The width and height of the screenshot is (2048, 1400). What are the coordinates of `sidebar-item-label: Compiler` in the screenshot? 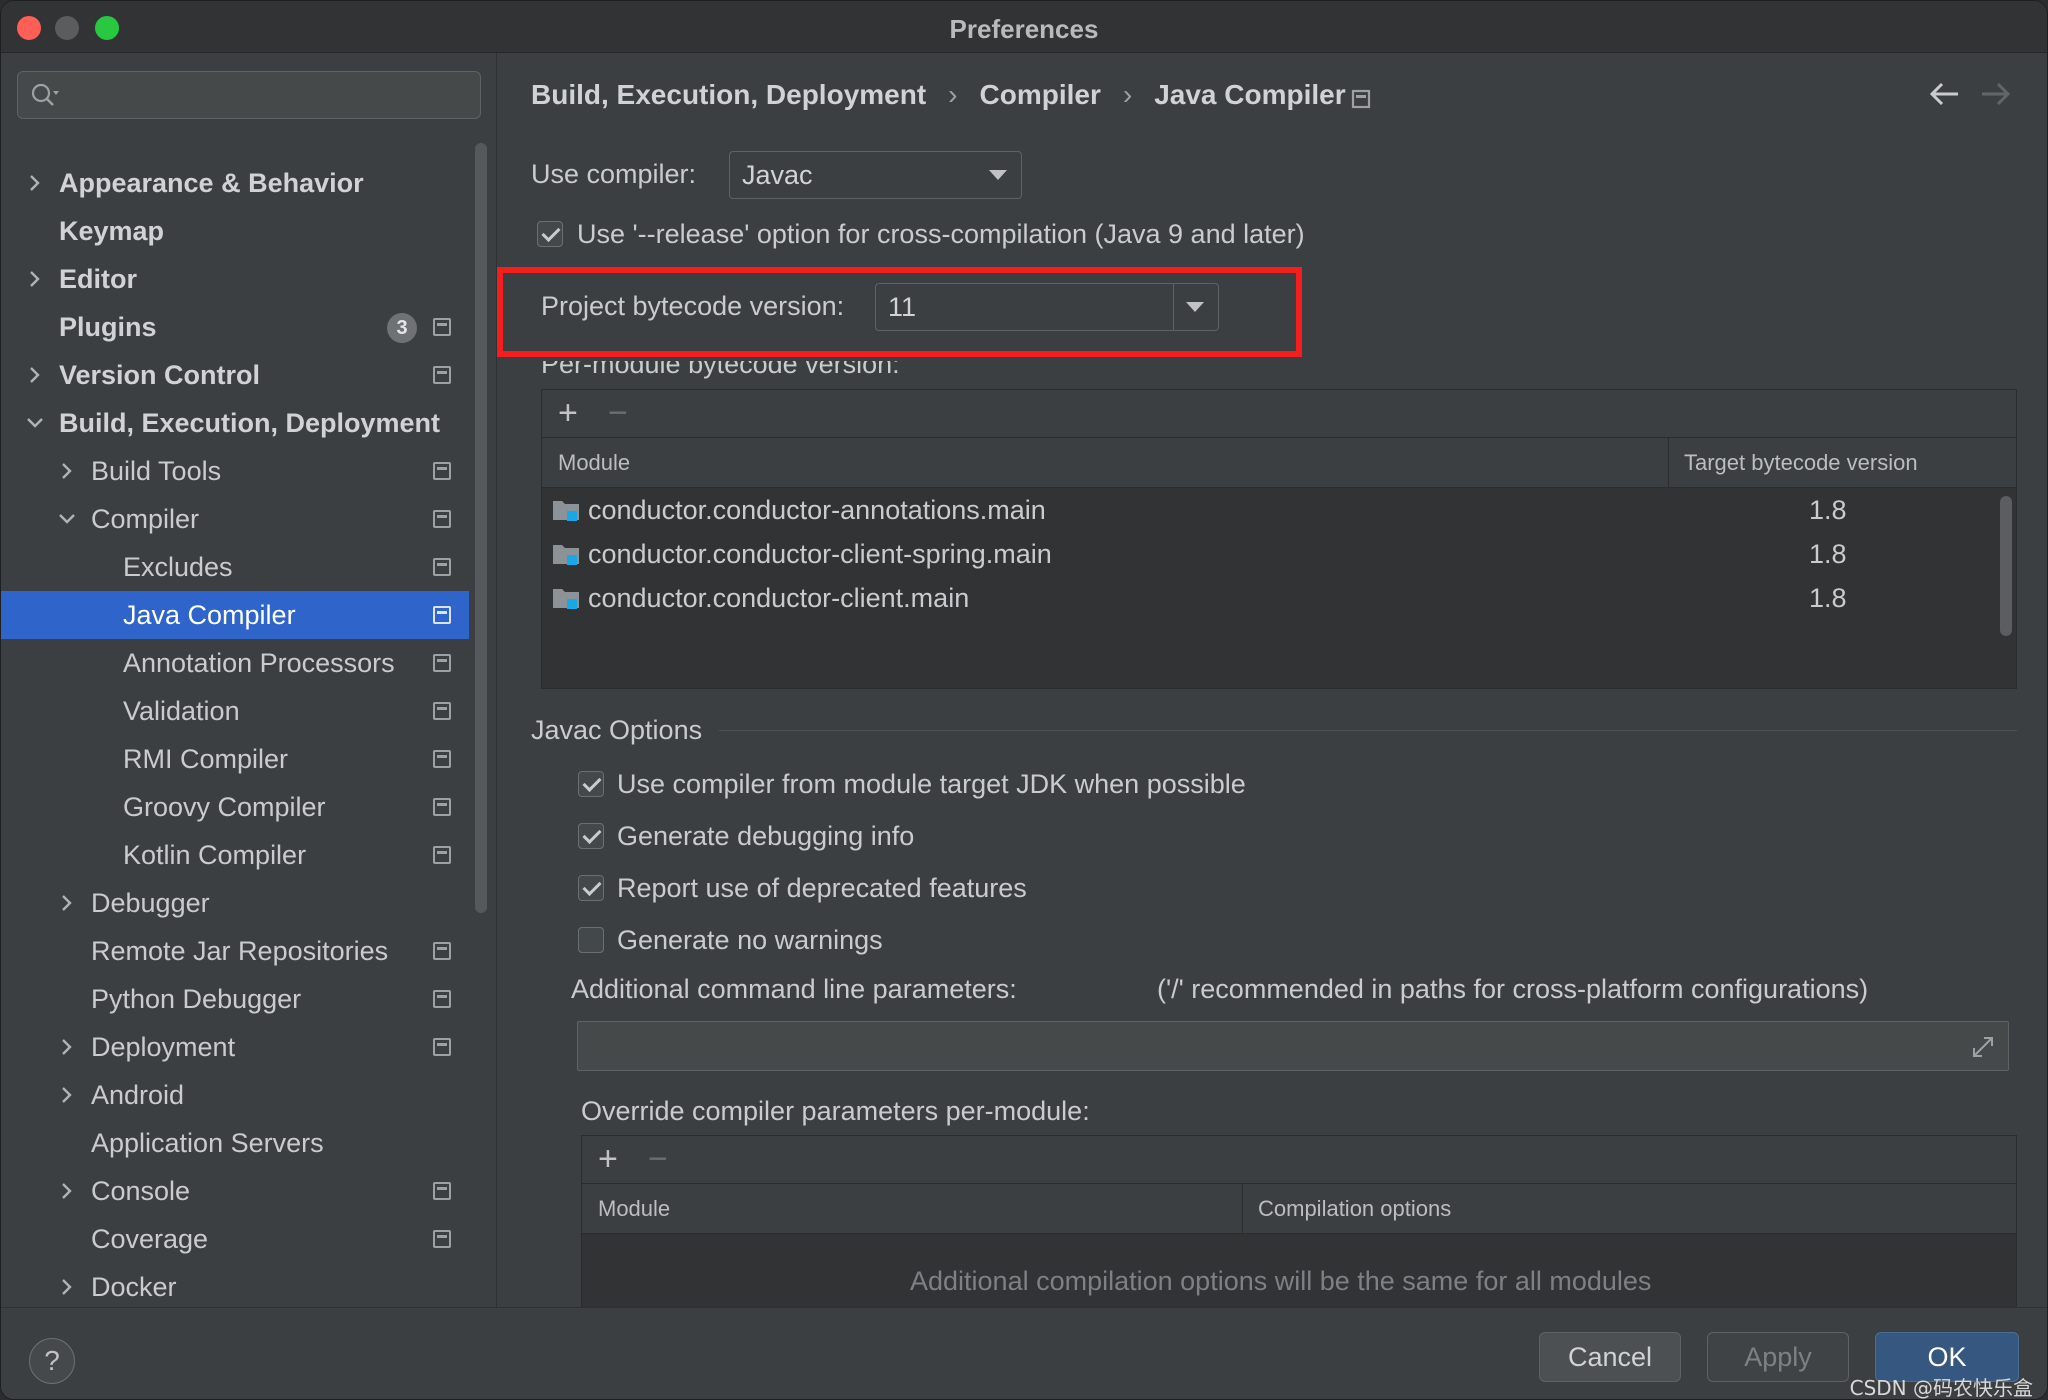 It's located at (145, 519).